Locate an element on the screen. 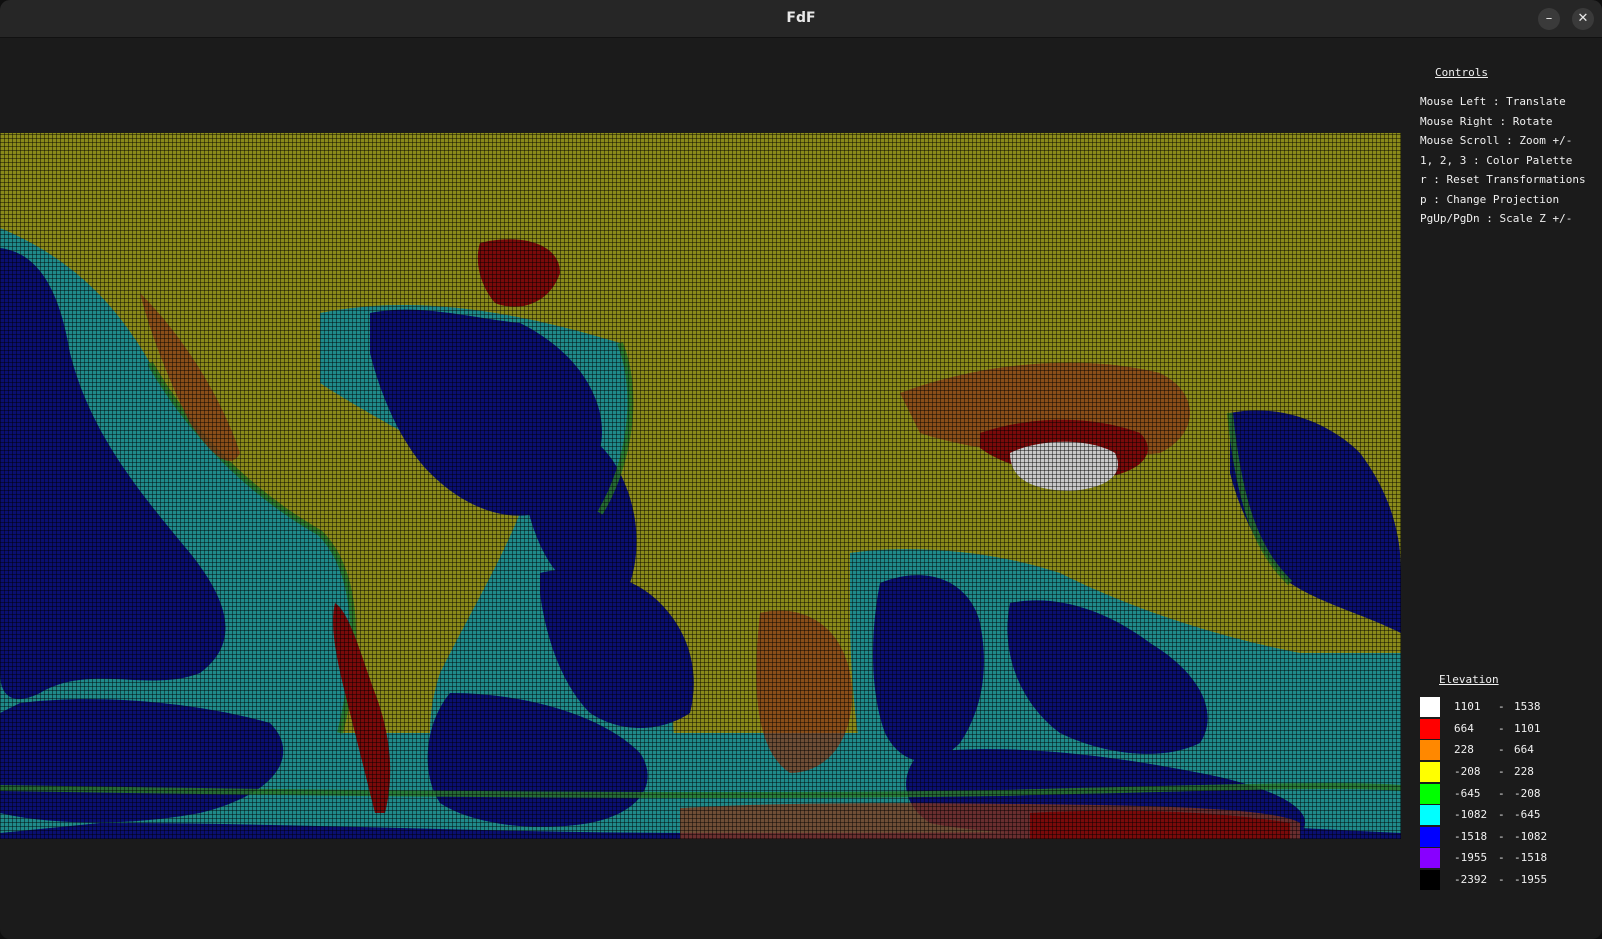 The height and width of the screenshot is (939, 1602). legend-high: 228 is located at coordinates (1524, 771).